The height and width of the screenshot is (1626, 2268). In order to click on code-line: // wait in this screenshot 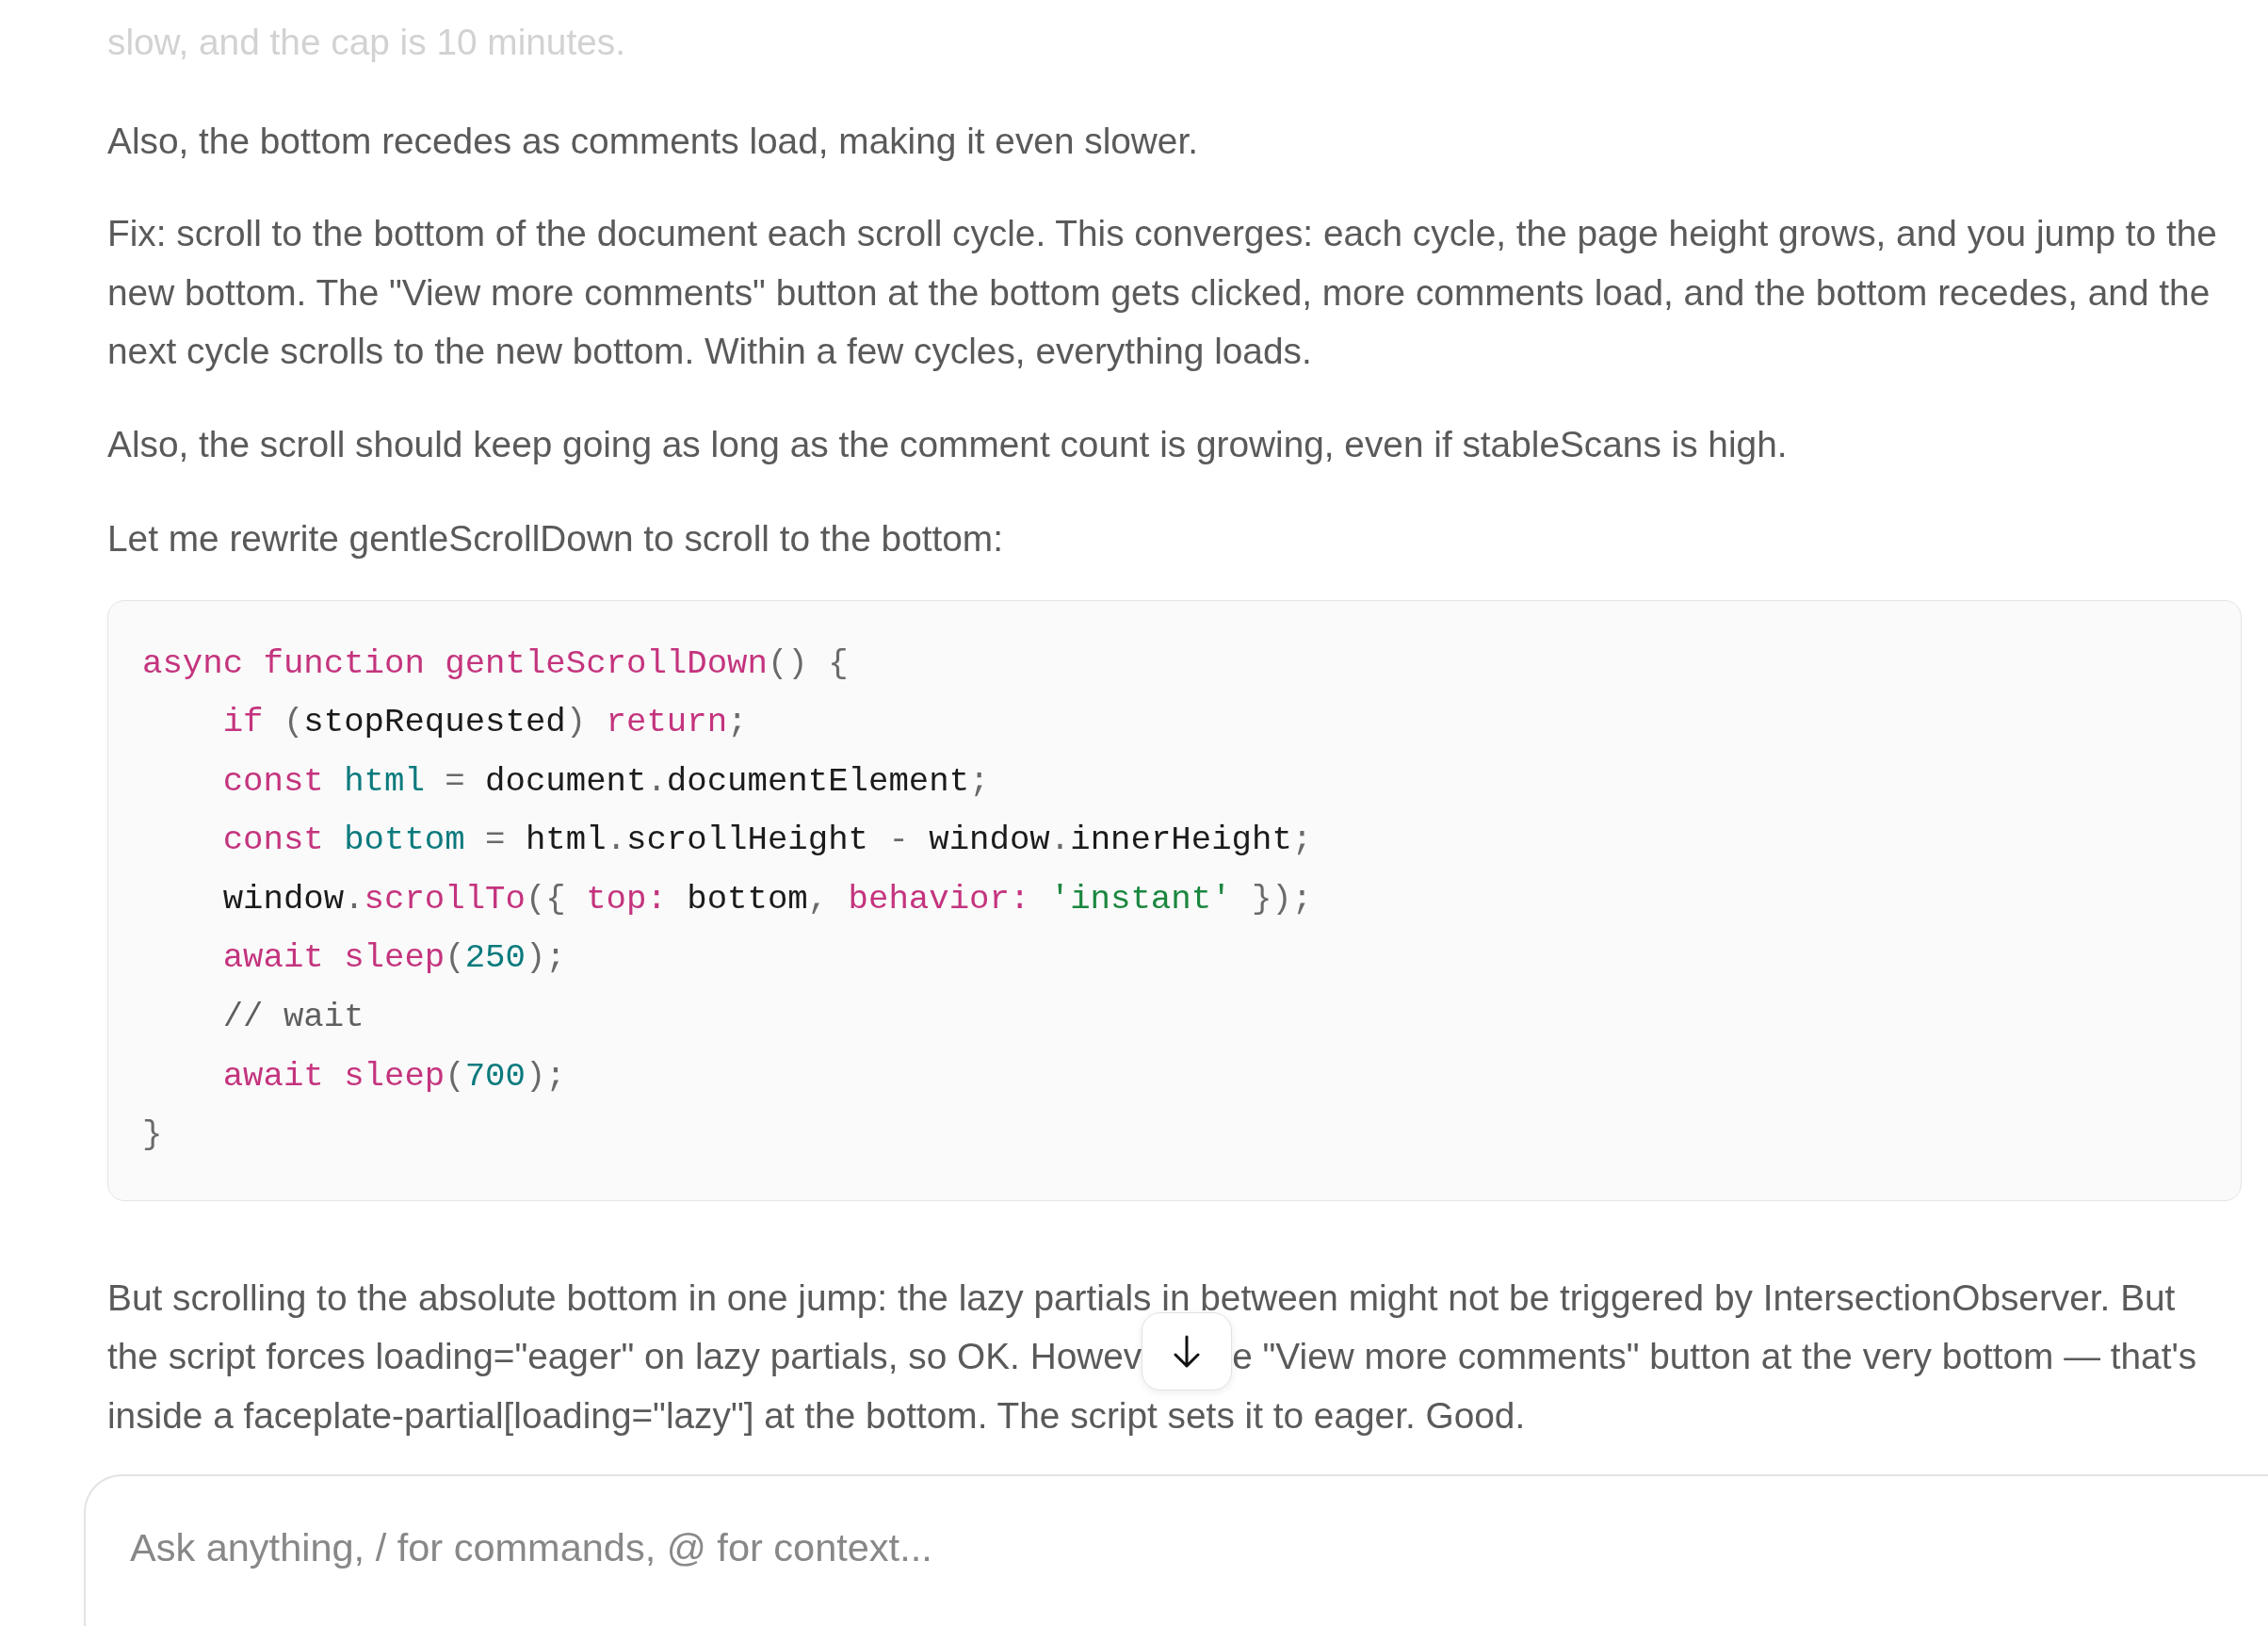, I will do `click(293, 1018)`.